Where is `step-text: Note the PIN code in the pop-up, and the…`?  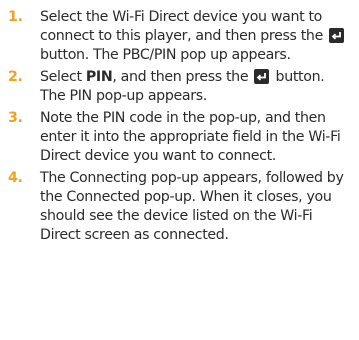
step-text: Note the PIN code in the pop-up, and the… is located at coordinates (190, 137).